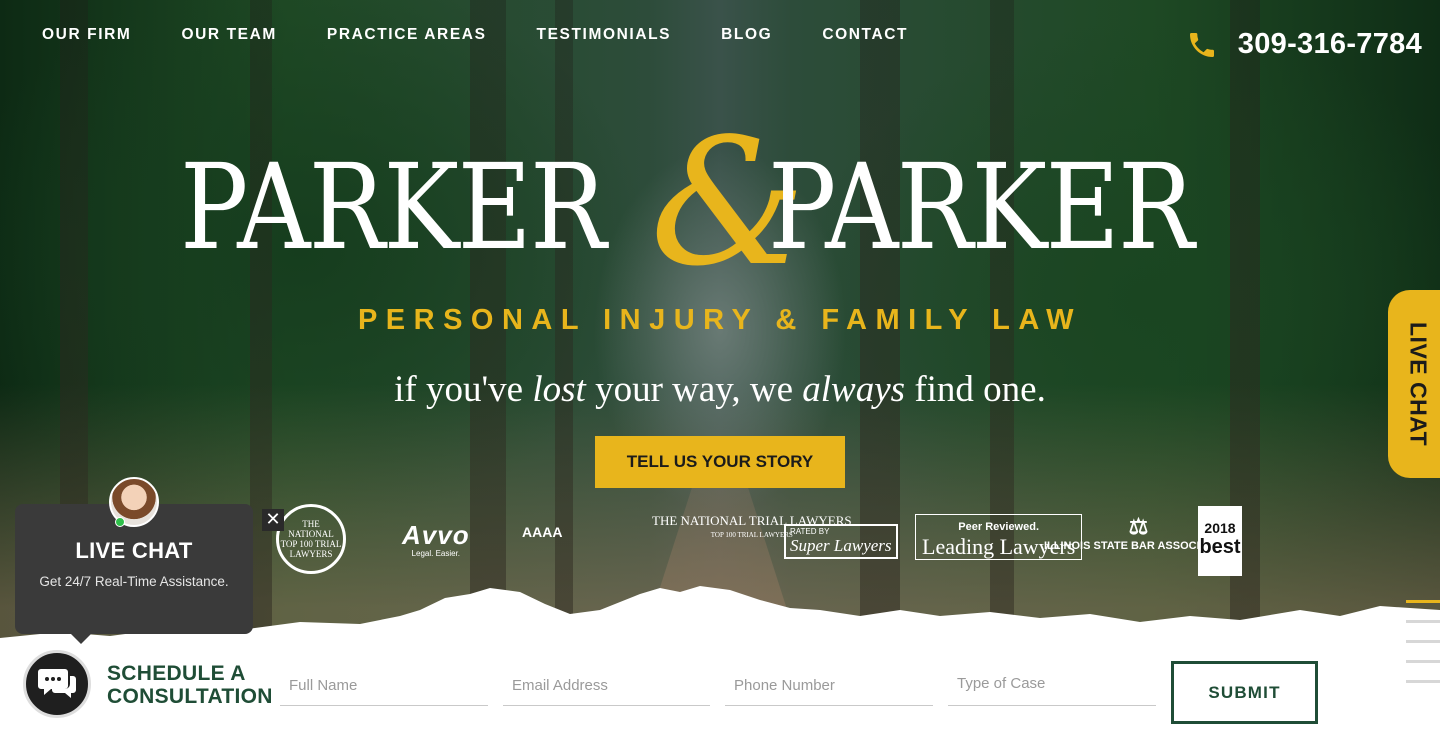  Describe the element at coordinates (1418, 384) in the screenshot. I see `live-chat-tab-label: LIVE CHAT` at that location.